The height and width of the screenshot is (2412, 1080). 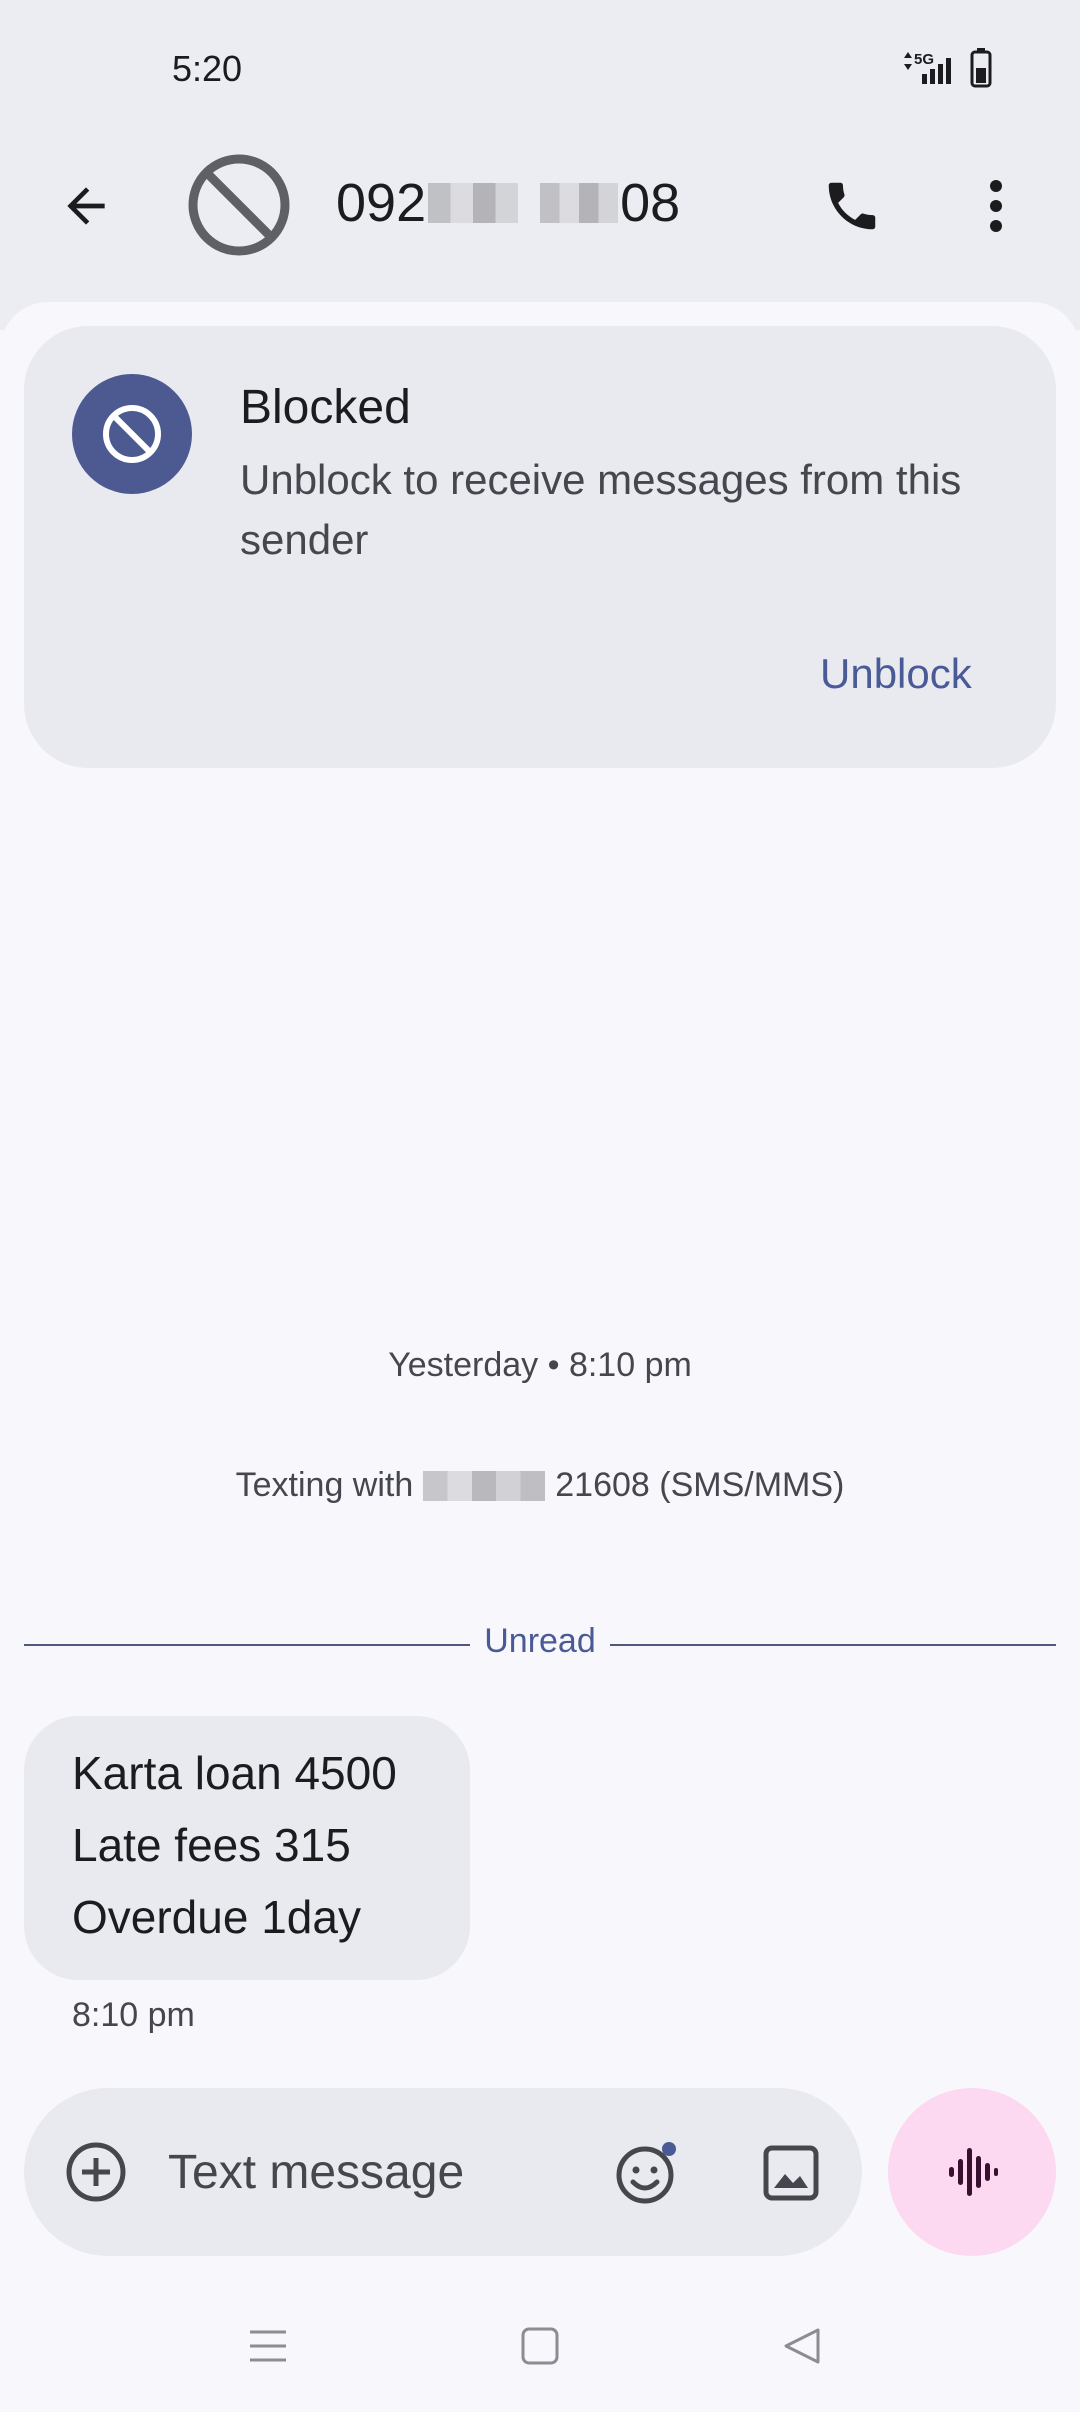 What do you see at coordinates (207, 68) in the screenshot?
I see `status-time: 5:20` at bounding box center [207, 68].